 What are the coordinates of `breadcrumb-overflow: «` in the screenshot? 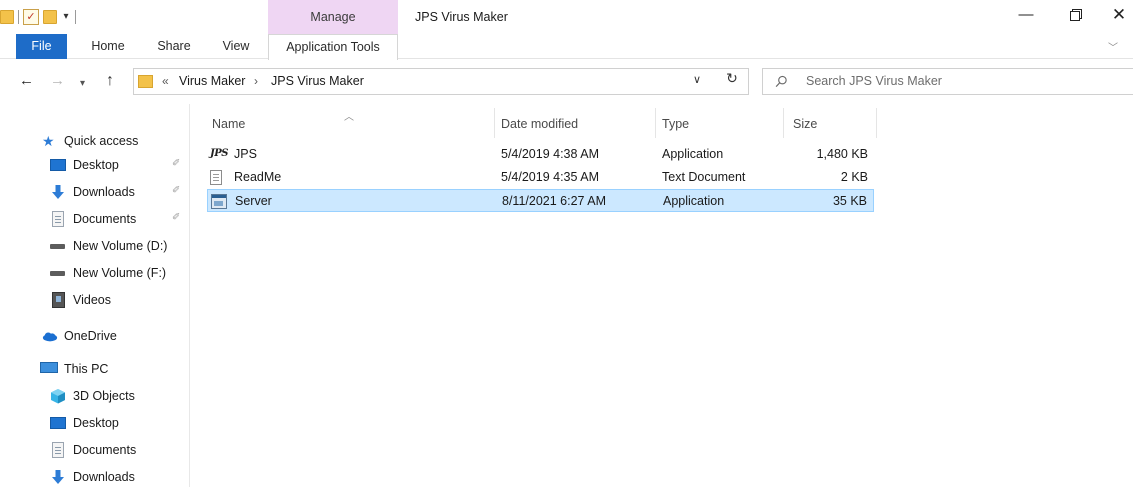 It's located at (165, 81).